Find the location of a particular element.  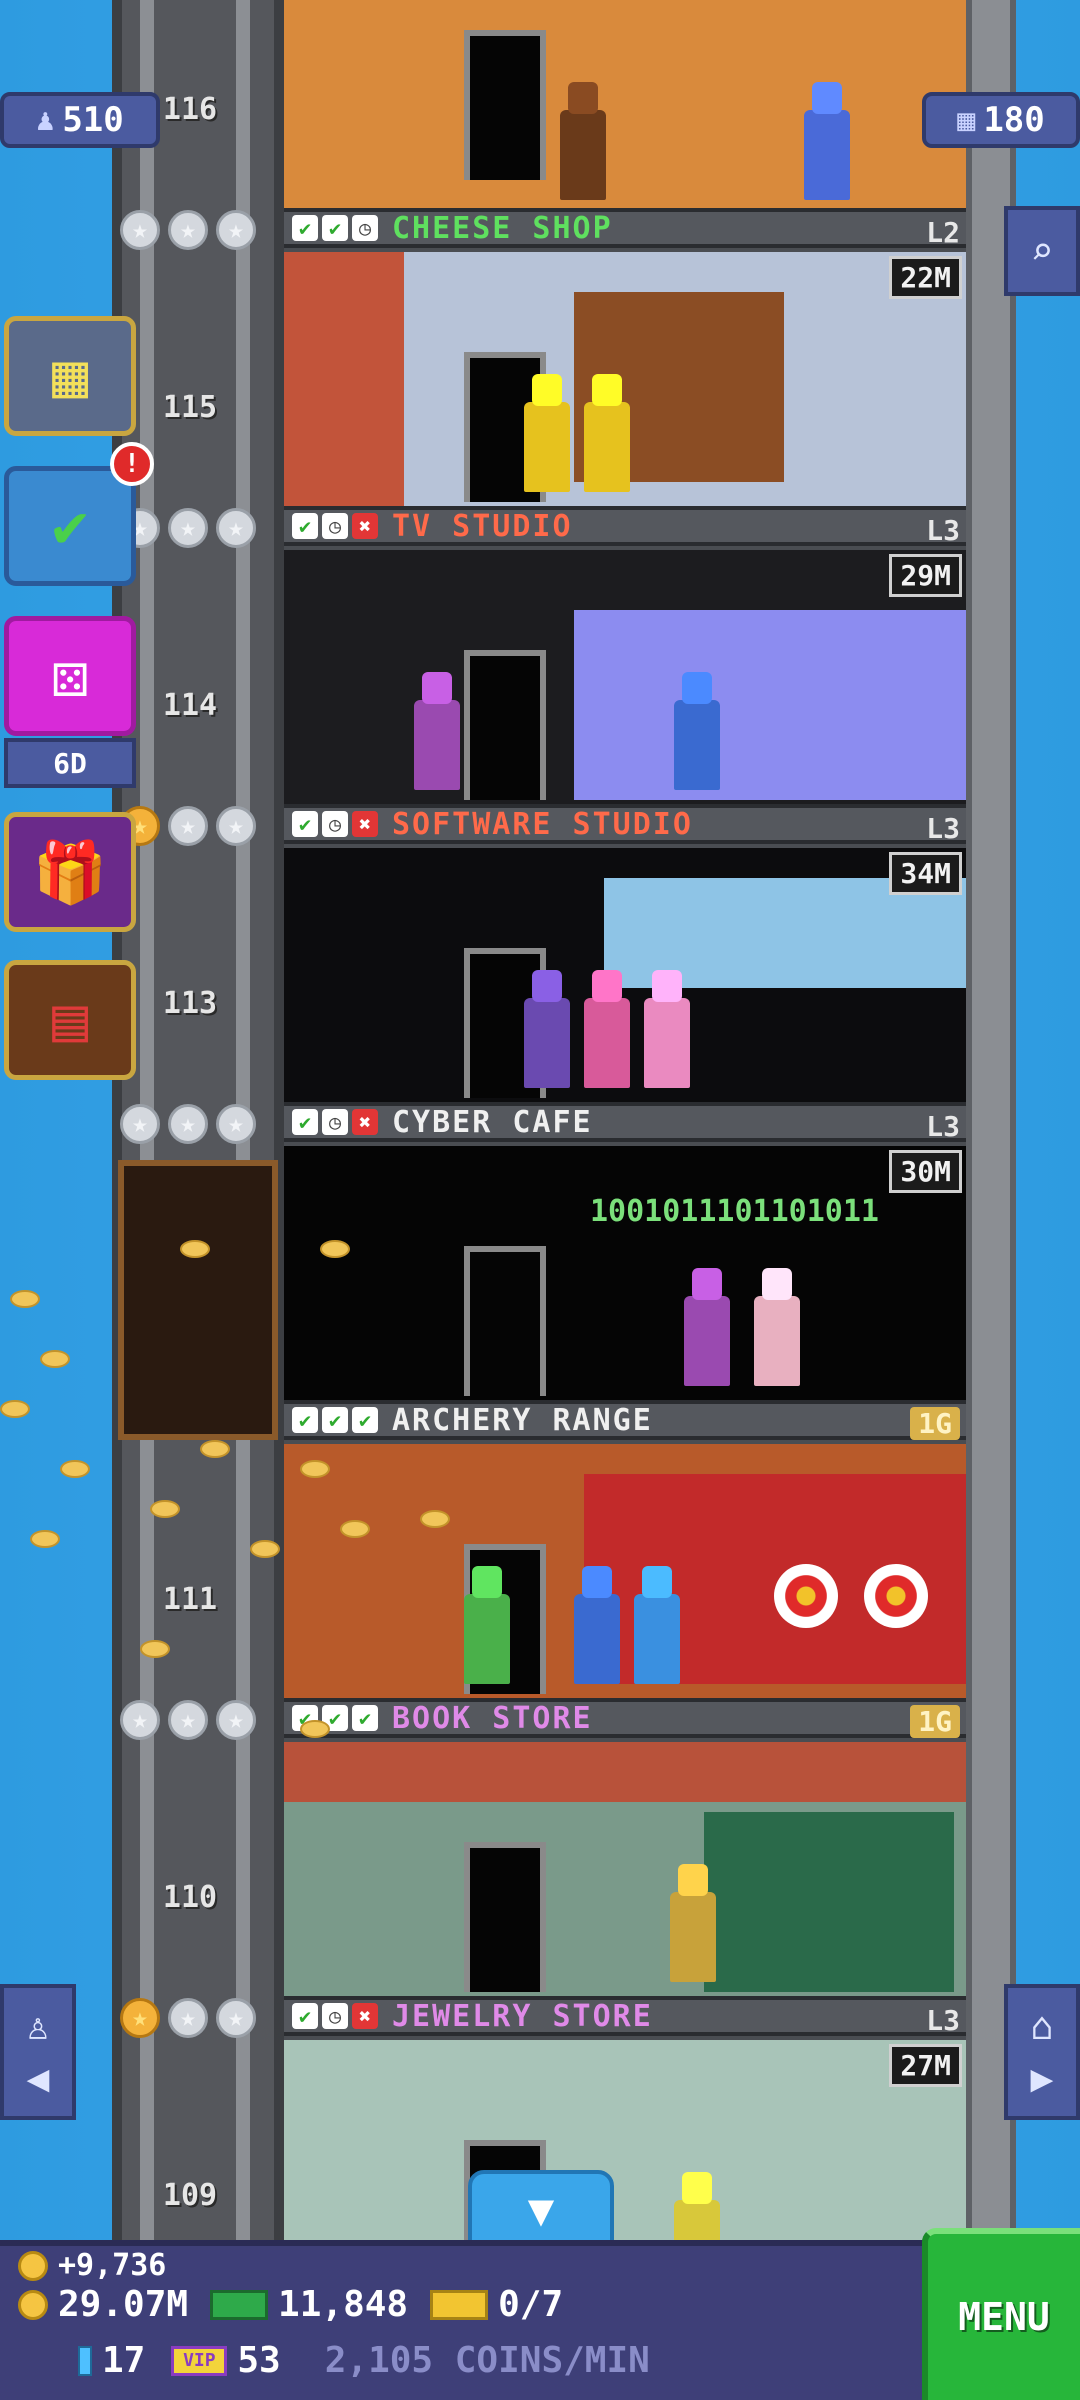

home-floor-button: ⌂ ▶ is located at coordinates (1042, 2052).